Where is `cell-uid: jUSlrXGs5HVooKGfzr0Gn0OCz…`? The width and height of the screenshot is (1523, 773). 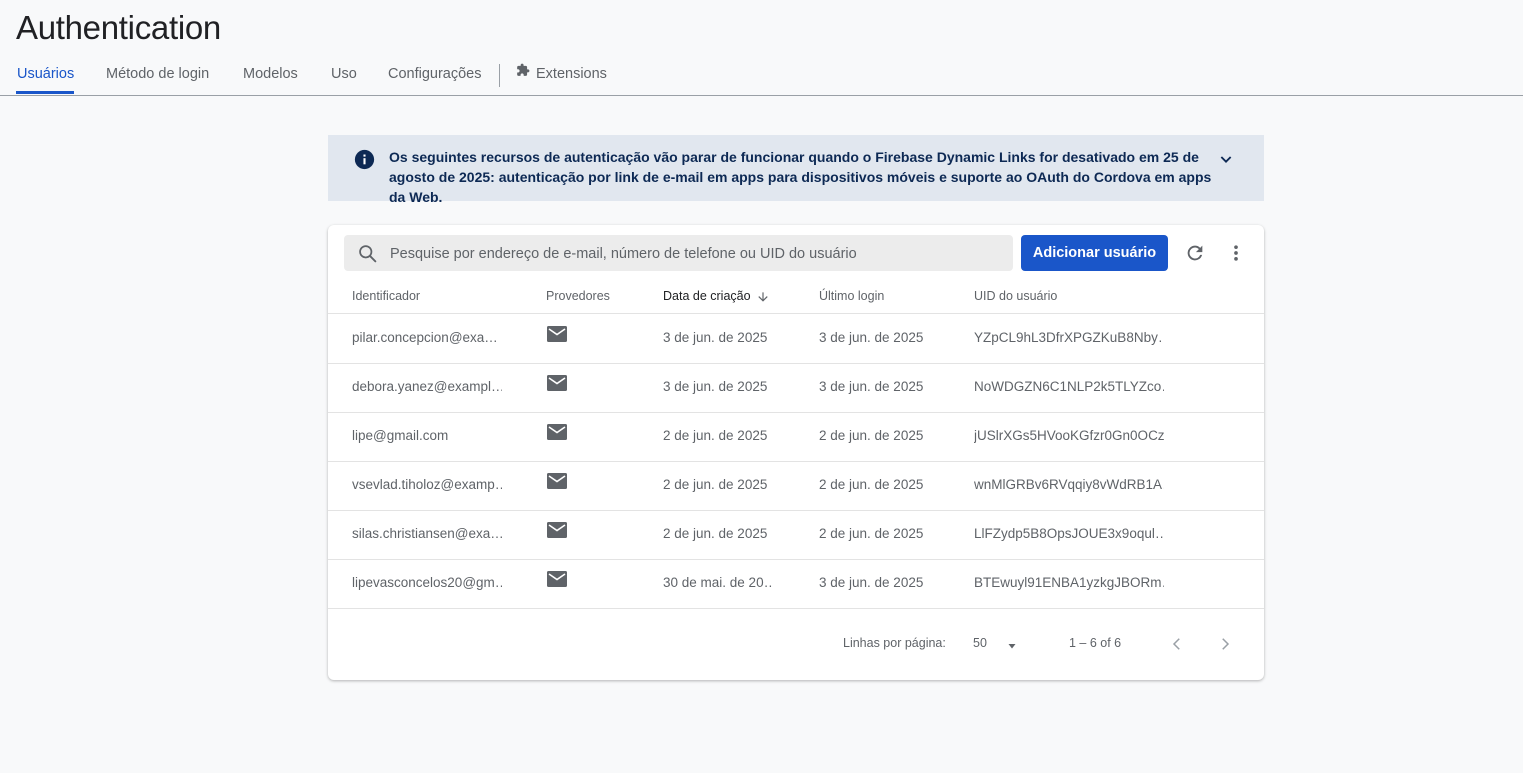
cell-uid: jUSlrXGs5HVooKGfzr0Gn0OCz… is located at coordinates (1069, 435).